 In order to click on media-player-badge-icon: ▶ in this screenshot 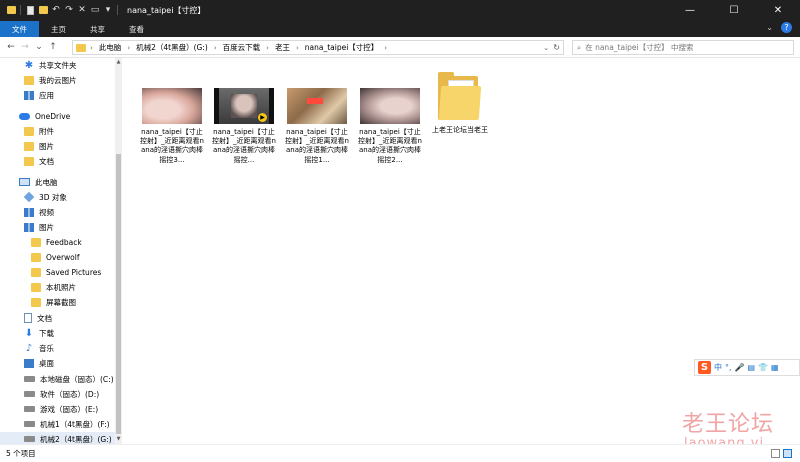, I will do `click(262, 117)`.